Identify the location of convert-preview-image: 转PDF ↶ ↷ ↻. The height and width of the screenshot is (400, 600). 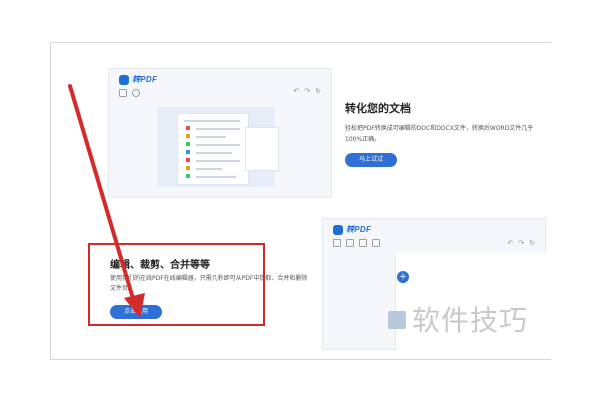
(220, 133).